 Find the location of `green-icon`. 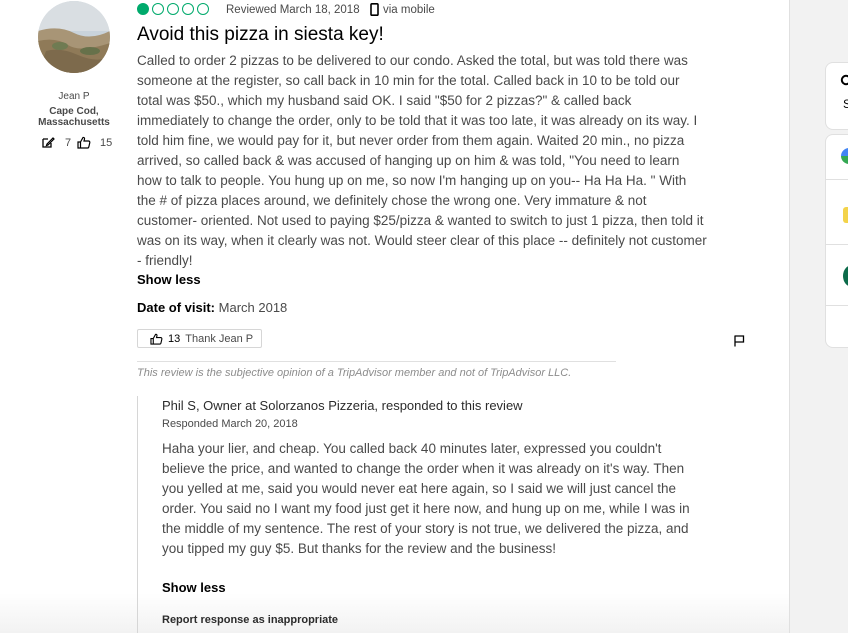

green-icon is located at coordinates (845, 276).